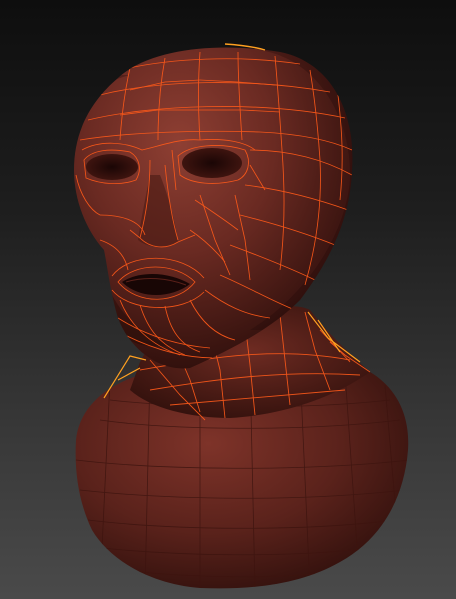  What do you see at coordinates (212, 163) in the screenshot?
I see `right-eye-socket` at bounding box center [212, 163].